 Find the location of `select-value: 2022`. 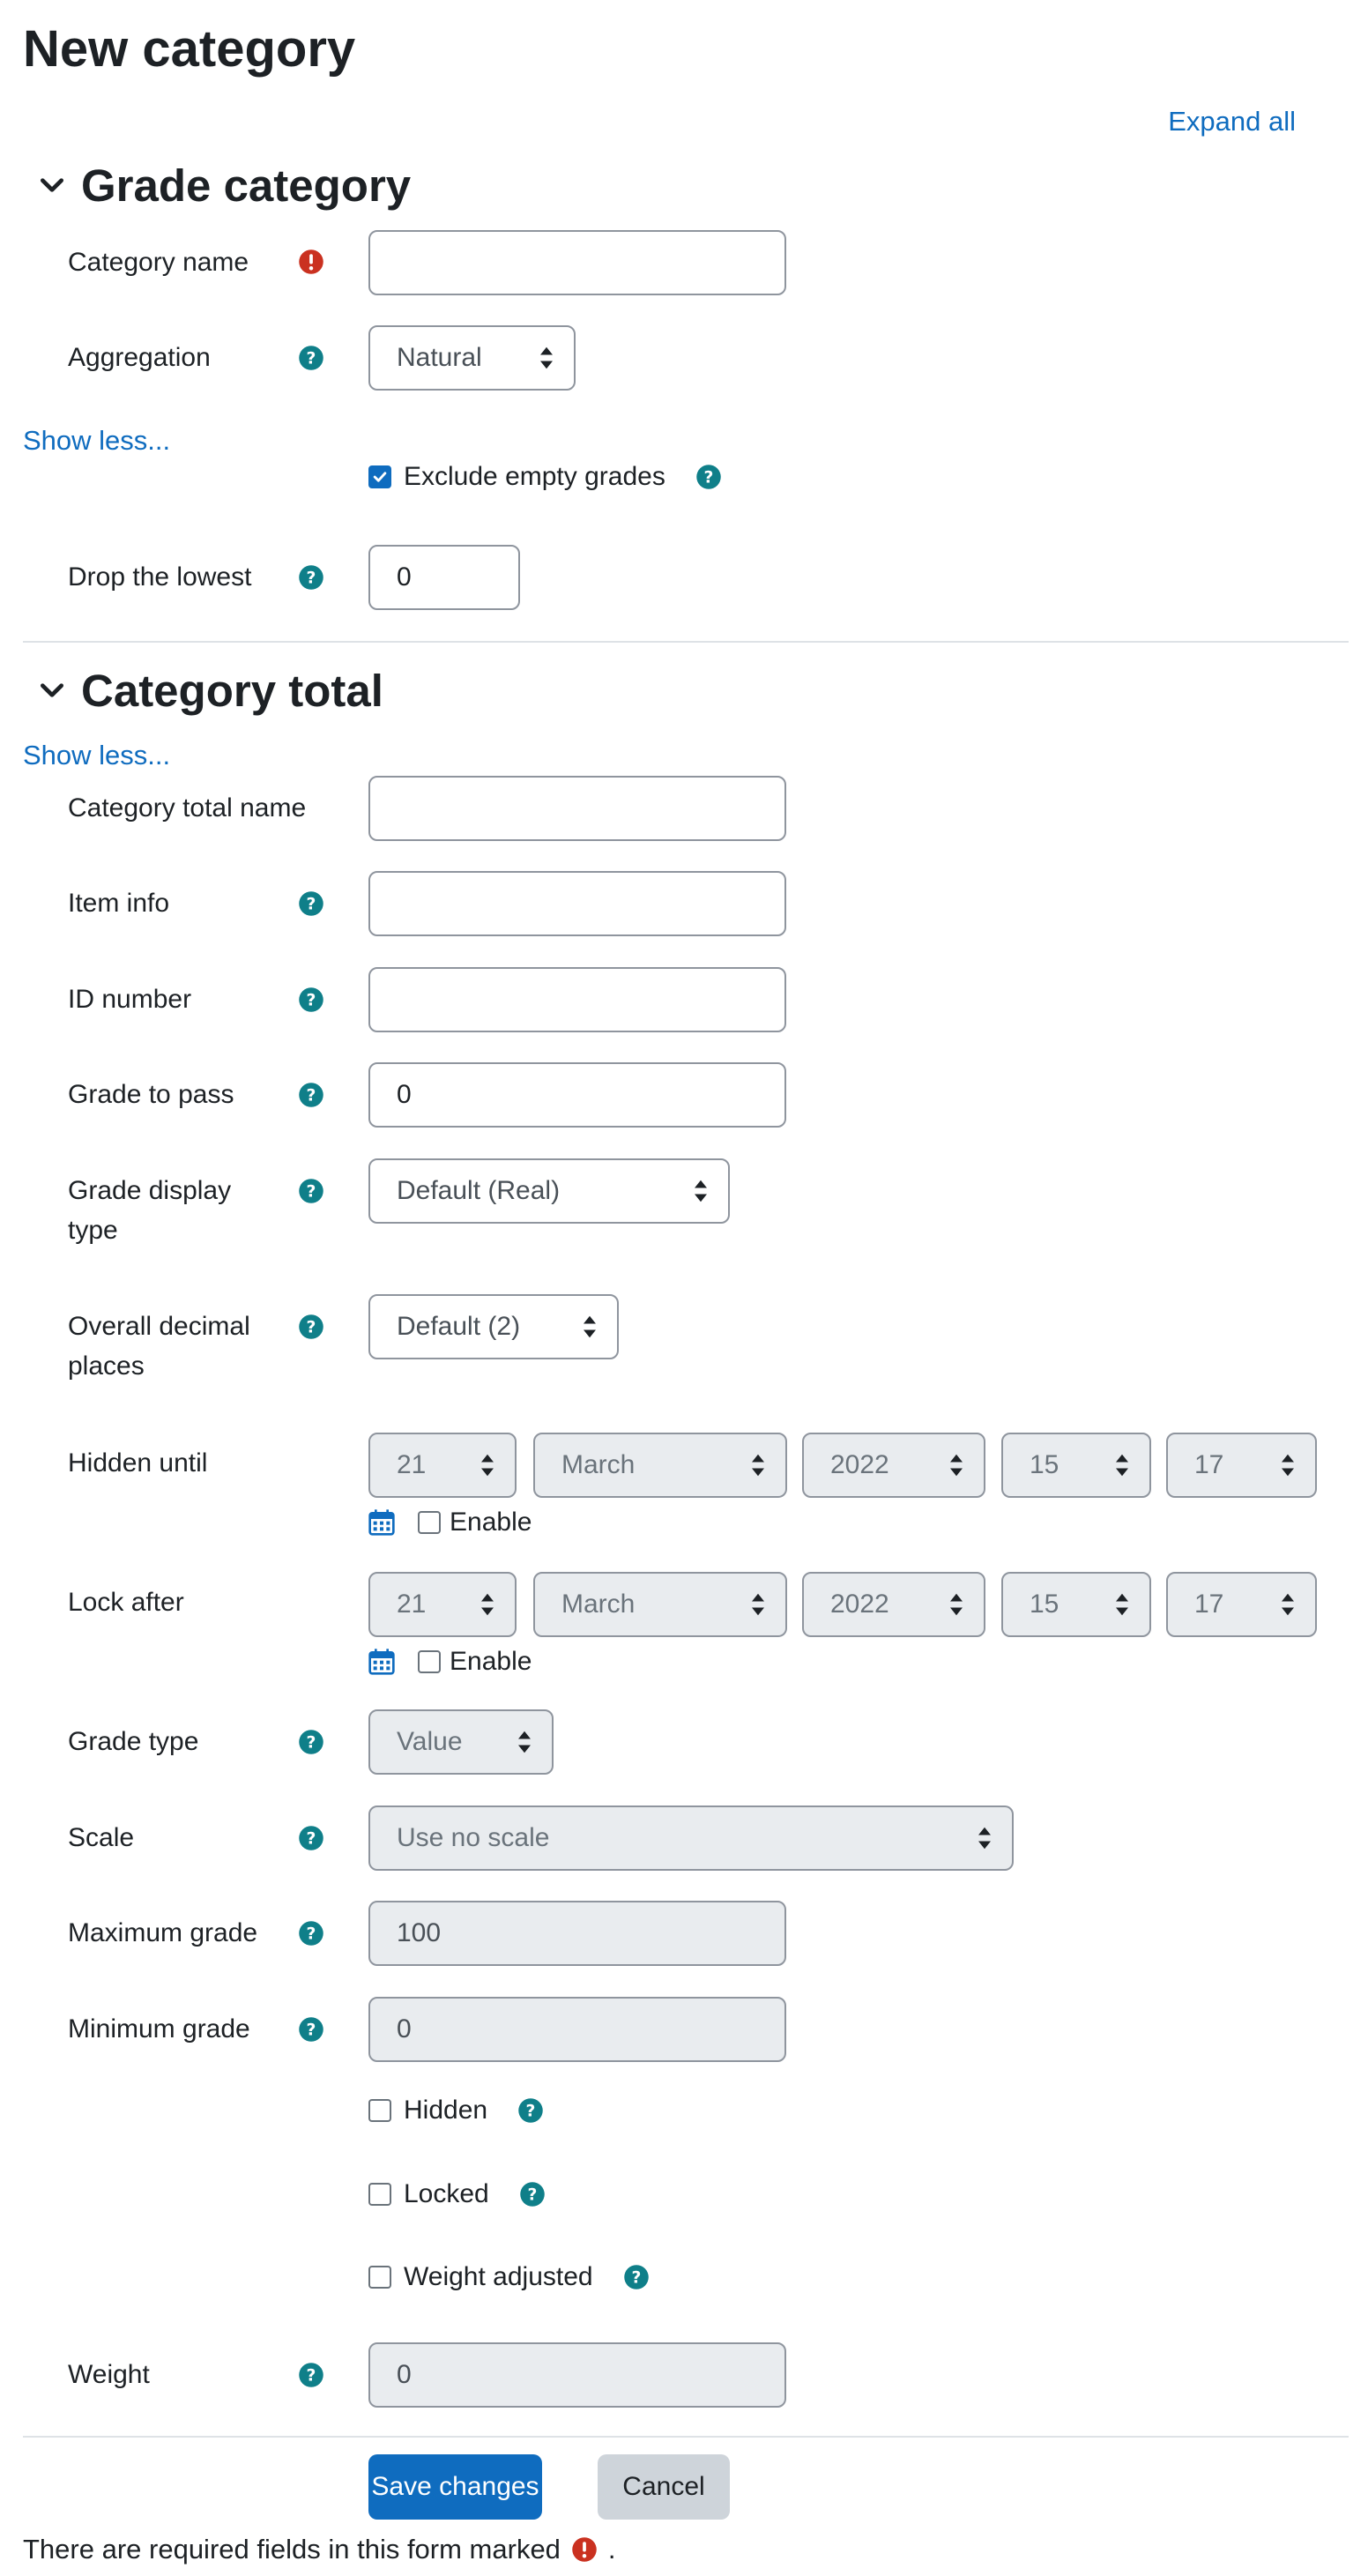

select-value: 2022 is located at coordinates (859, 1604).